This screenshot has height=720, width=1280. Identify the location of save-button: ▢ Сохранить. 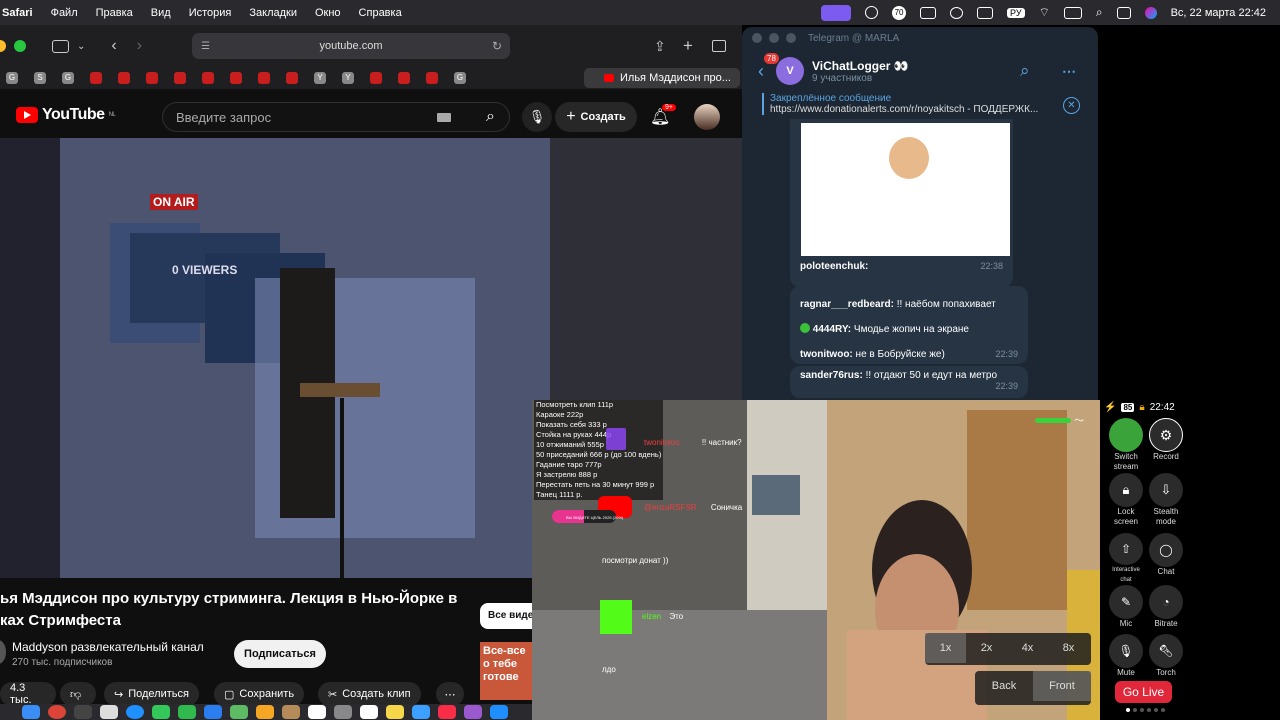
(259, 694).